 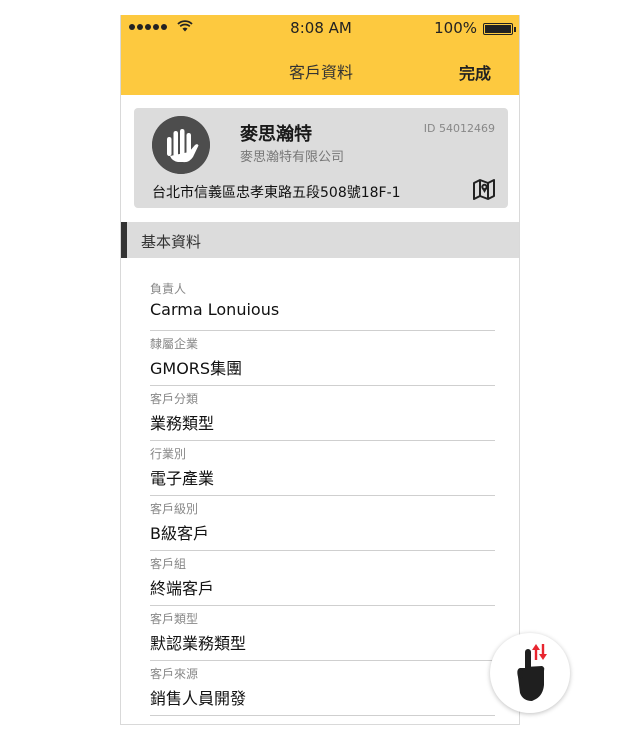 What do you see at coordinates (322, 413) in the screenshot?
I see `field-category: 客戶分類 業務類型` at bounding box center [322, 413].